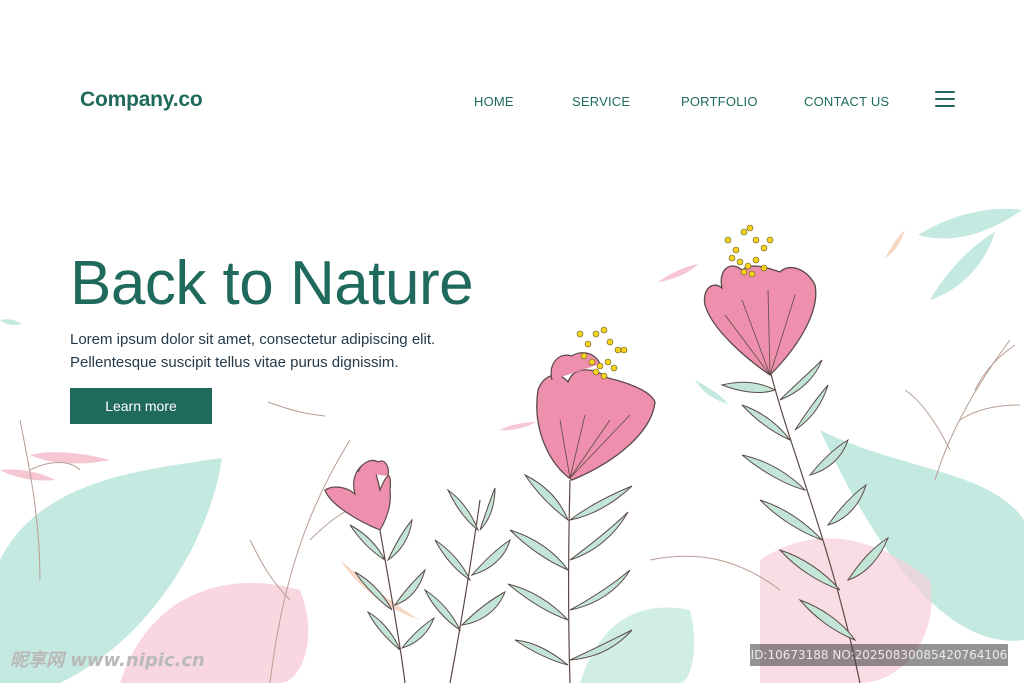 Image resolution: width=1024 pixels, height=683 pixels. What do you see at coordinates (357, 495) in the screenshot?
I see `flower-small` at bounding box center [357, 495].